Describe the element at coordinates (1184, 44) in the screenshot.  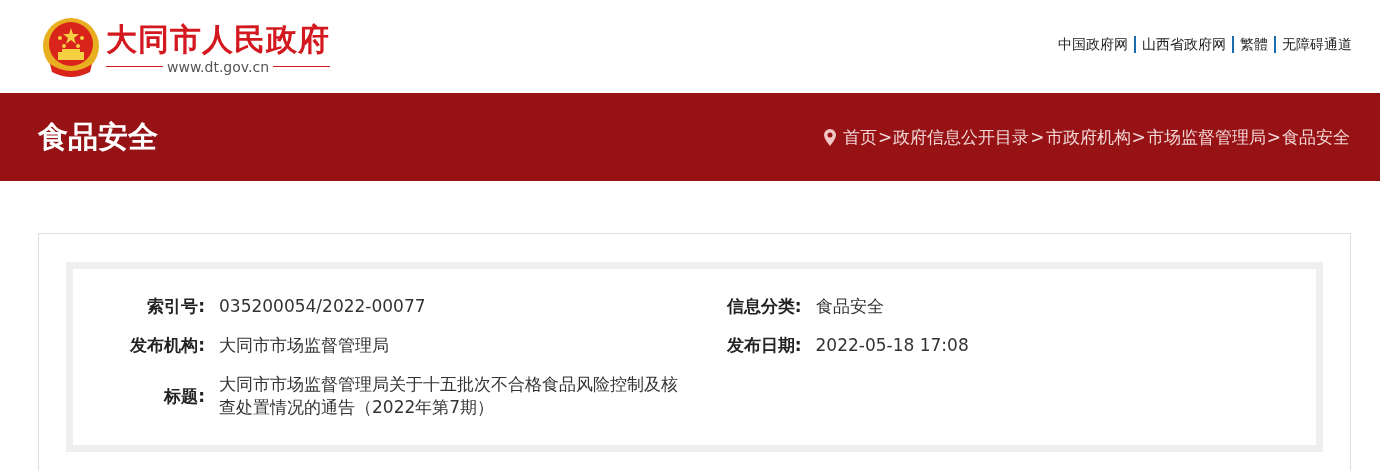
I see `top-link: 山西省政府网` at that location.